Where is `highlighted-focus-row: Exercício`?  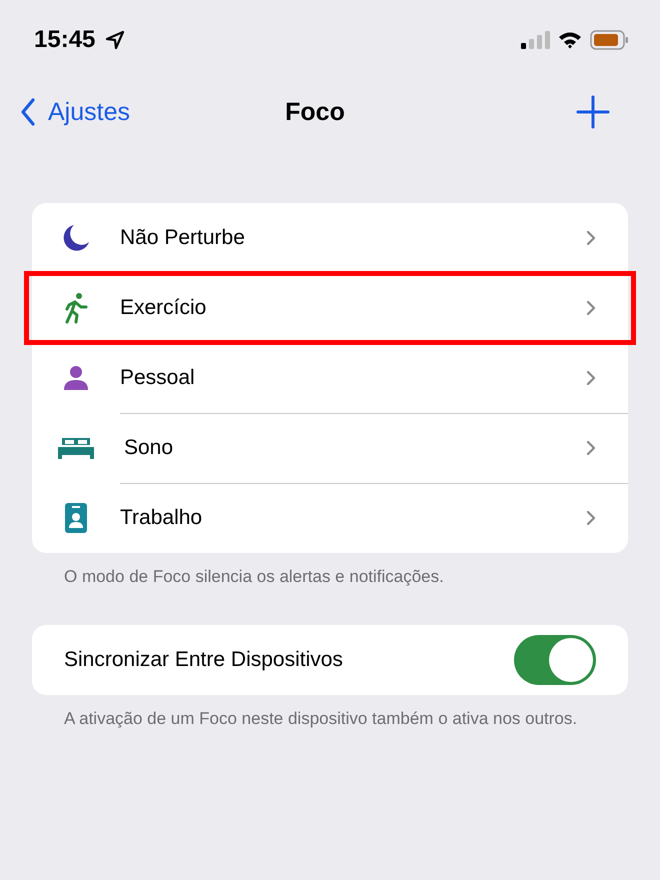
highlighted-focus-row: Exercício is located at coordinates (330, 308).